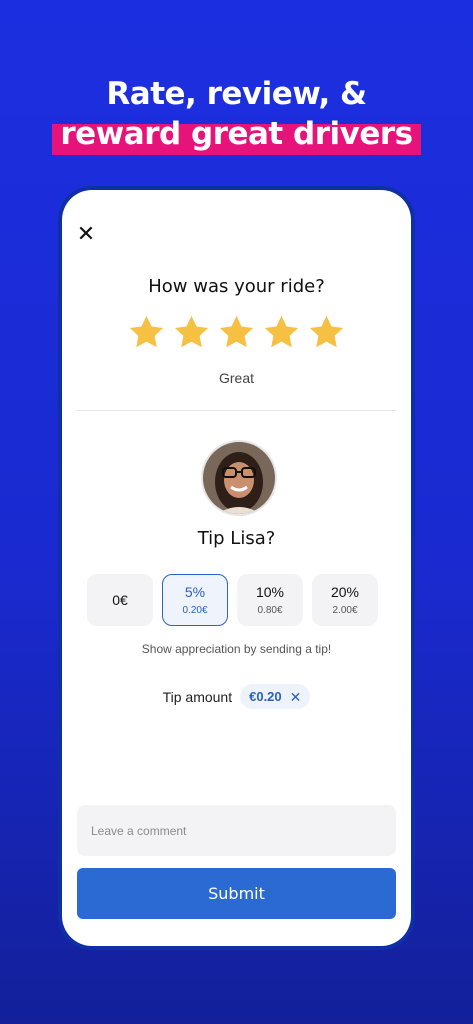 The image size is (473, 1024). I want to click on tip-amount-label: Tip amount, so click(197, 696).